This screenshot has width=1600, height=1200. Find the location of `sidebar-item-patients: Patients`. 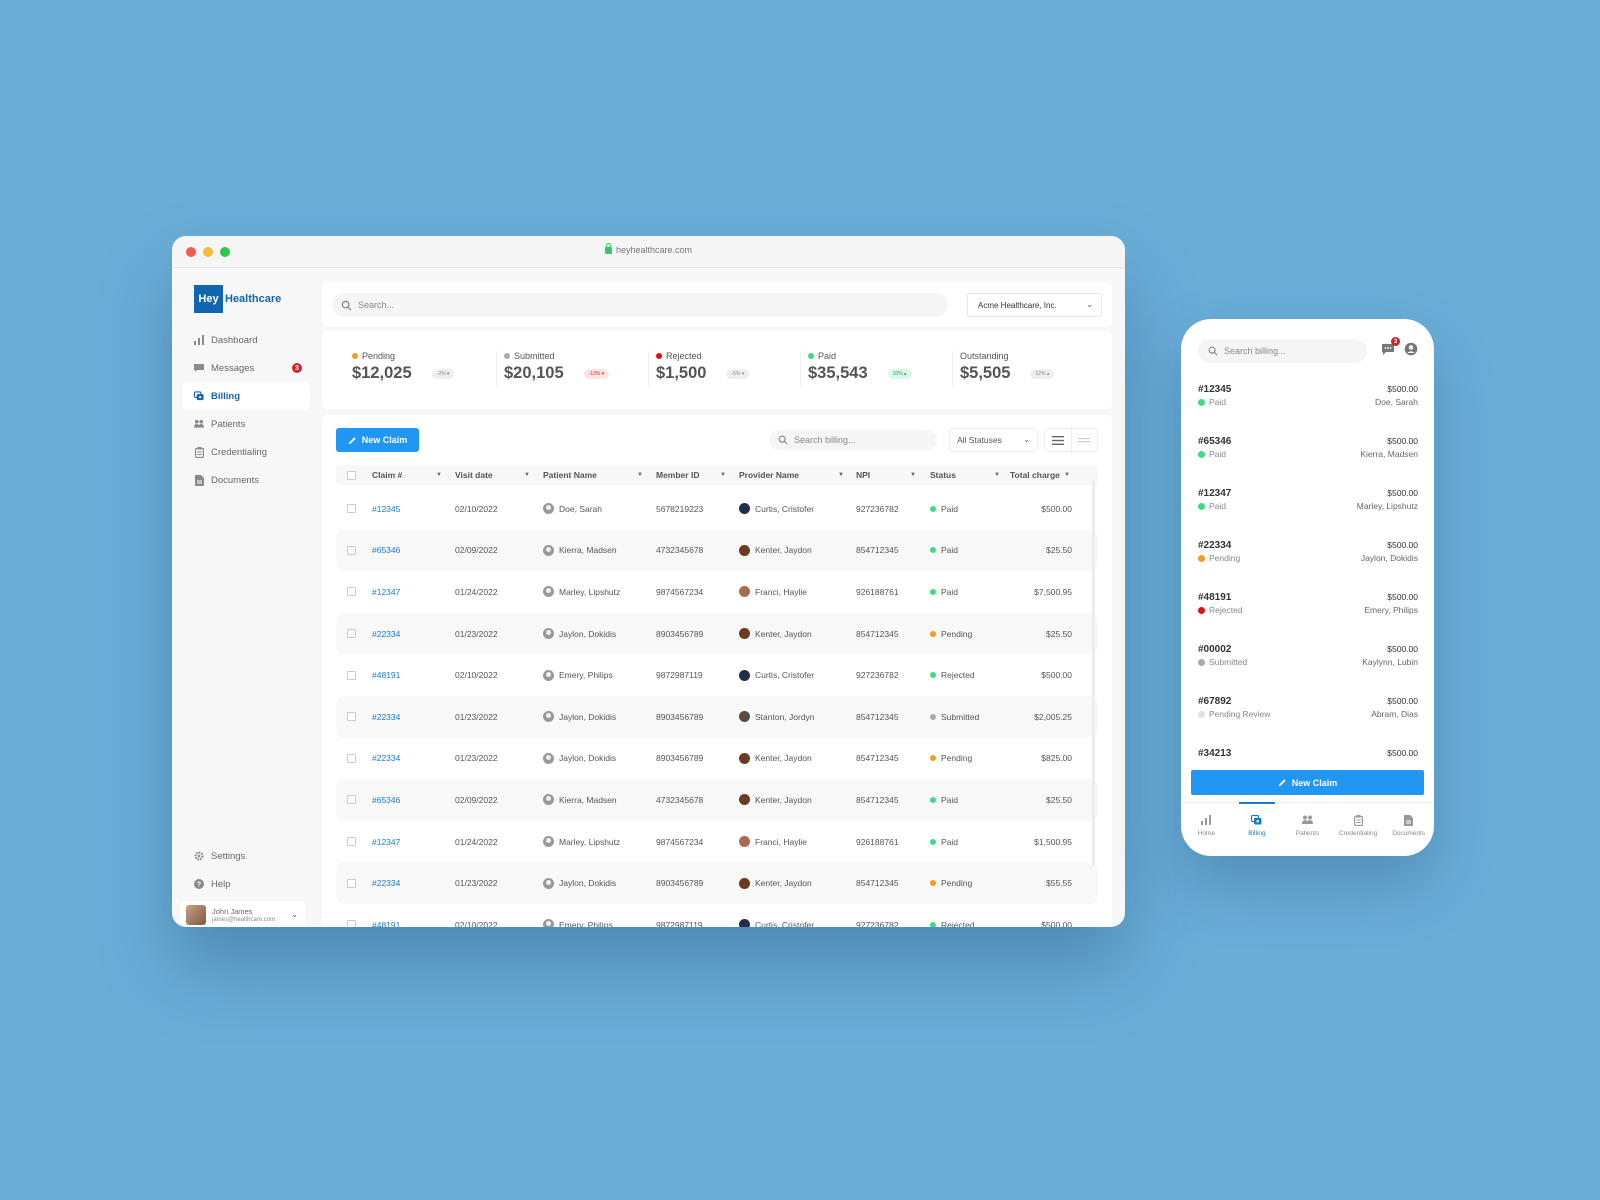

sidebar-item-patients: Patients is located at coordinates (246, 424).